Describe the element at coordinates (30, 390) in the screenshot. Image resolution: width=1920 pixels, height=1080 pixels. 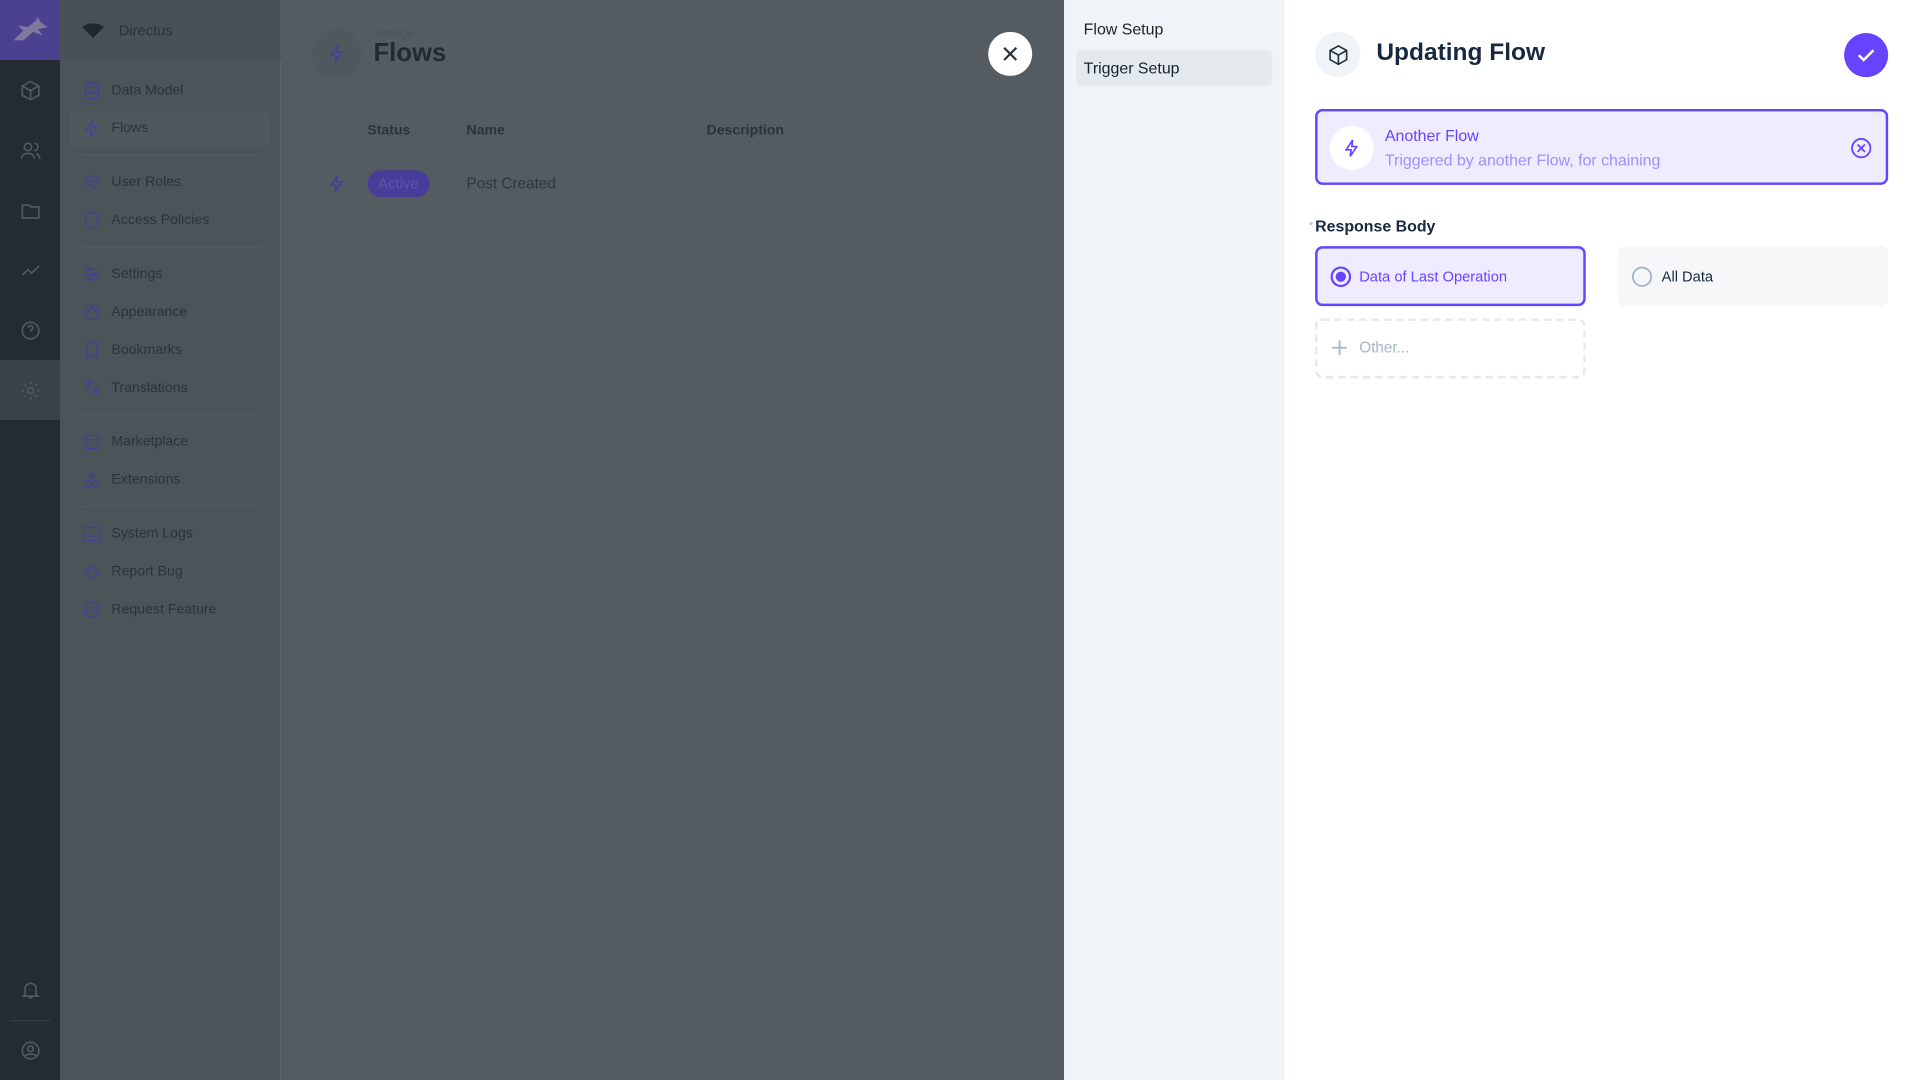
I see `settings-module-icon` at that location.